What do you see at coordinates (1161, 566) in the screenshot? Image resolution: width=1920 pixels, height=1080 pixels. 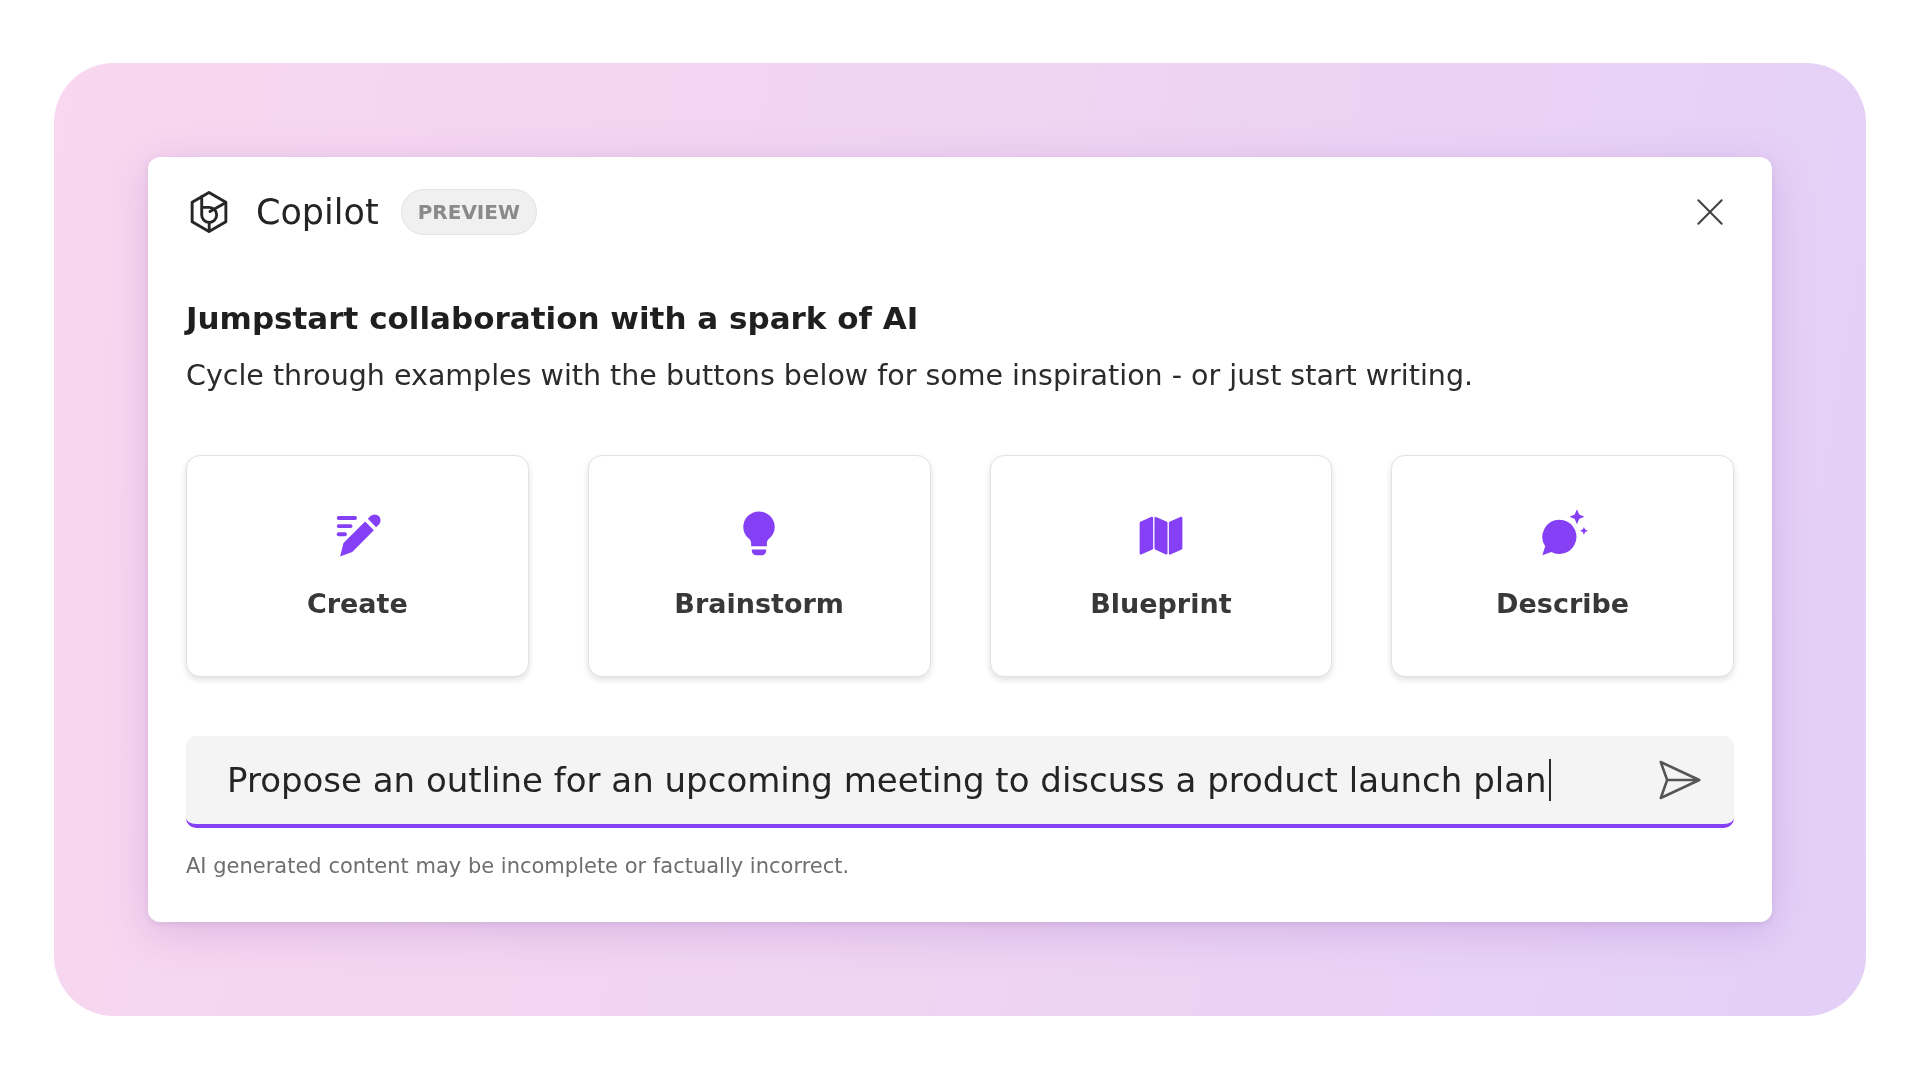 I see `example-card: Blueprint` at bounding box center [1161, 566].